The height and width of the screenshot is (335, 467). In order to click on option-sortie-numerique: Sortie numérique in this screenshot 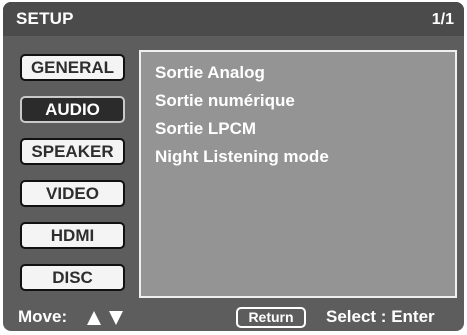, I will do `click(225, 101)`.